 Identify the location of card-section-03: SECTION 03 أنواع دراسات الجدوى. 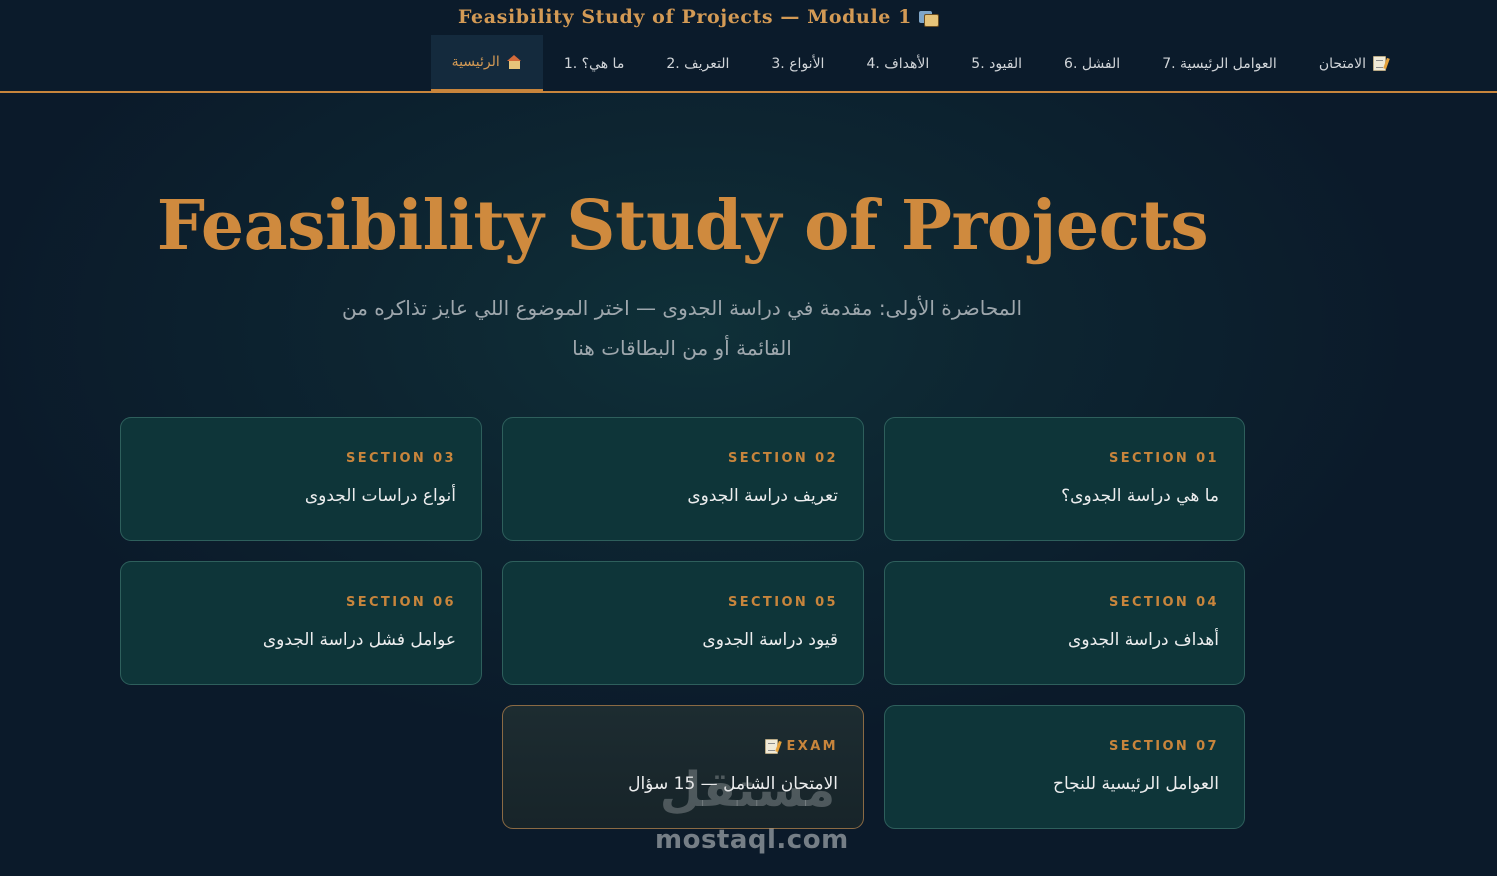
(301, 479).